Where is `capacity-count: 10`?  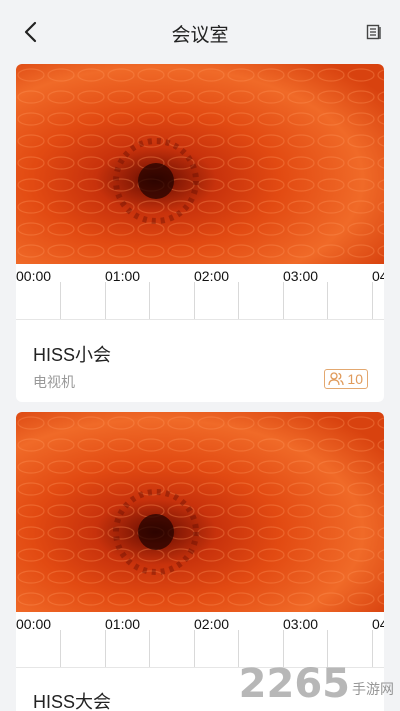
capacity-count: 10 is located at coordinates (355, 379).